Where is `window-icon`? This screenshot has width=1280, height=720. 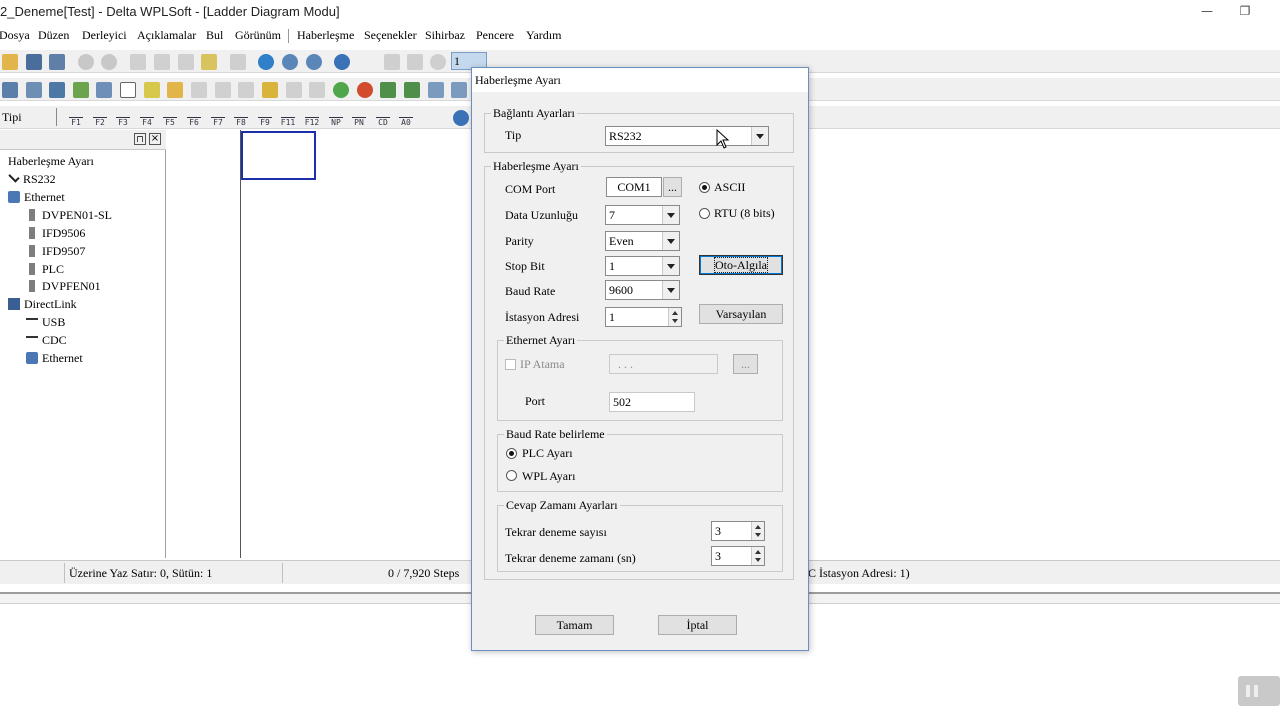 window-icon is located at coordinates (317, 90).